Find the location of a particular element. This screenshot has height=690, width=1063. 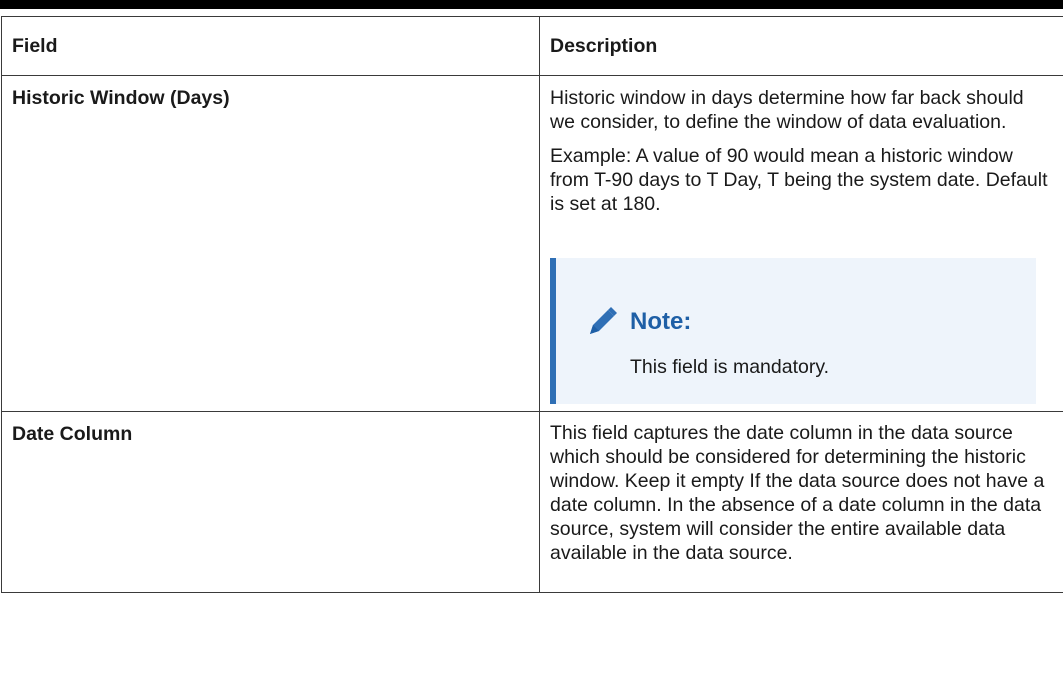

header-field: Field is located at coordinates (270, 46).